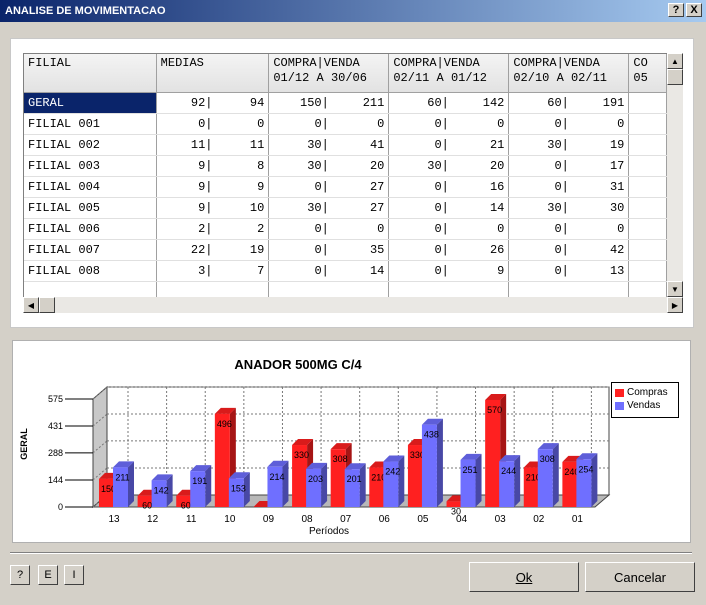  I want to click on row-branch-name: FILIAL 006, so click(90, 229).